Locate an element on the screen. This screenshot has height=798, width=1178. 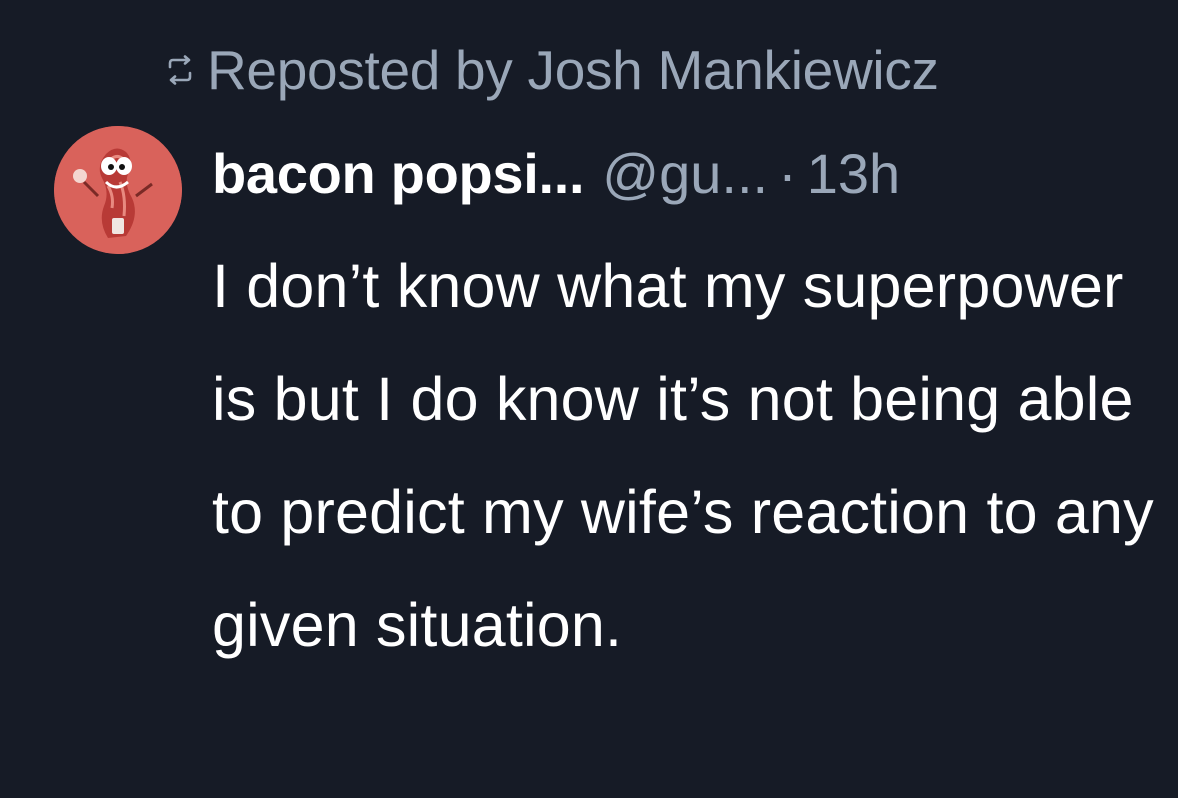
repost-indicator: Reposted by Josh Mankiewicz is located at coordinates (551, 70).